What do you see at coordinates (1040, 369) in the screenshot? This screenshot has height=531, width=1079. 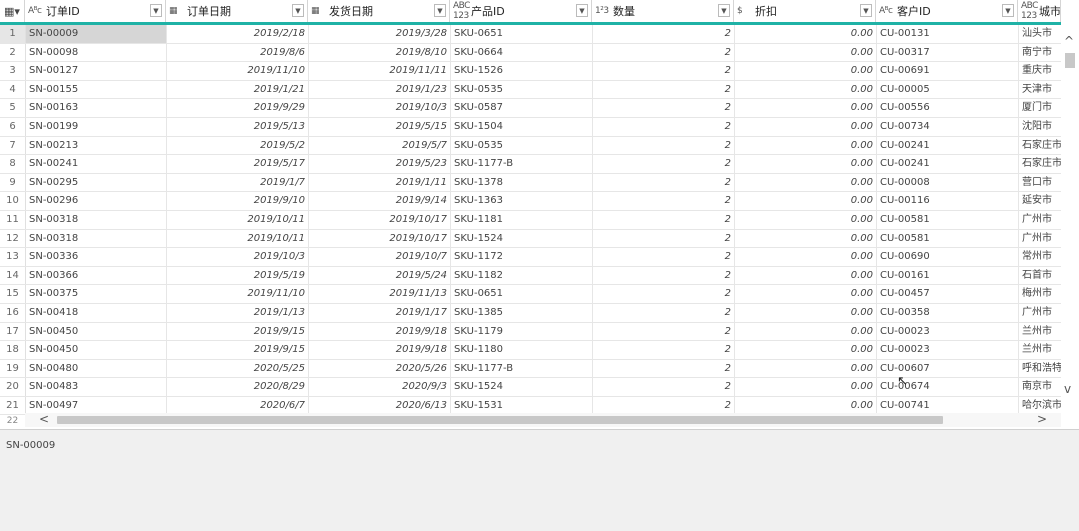 I see `table-cell: 呼和浩特` at bounding box center [1040, 369].